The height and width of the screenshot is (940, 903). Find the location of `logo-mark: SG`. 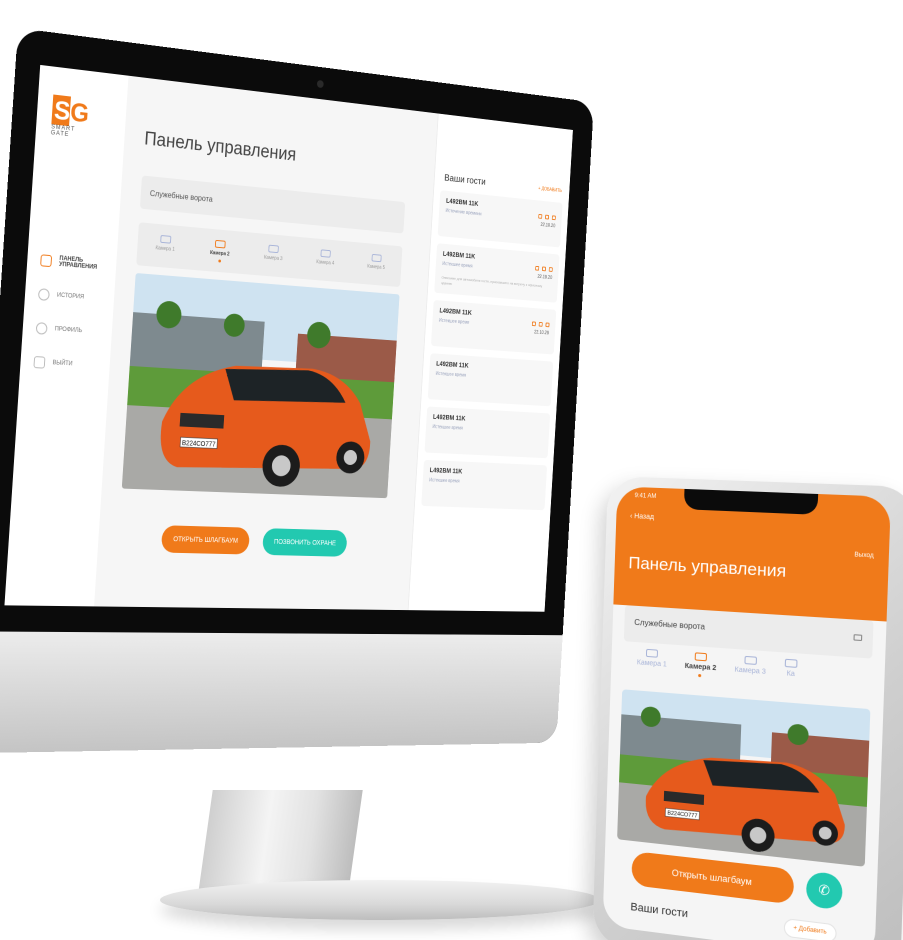

logo-mark: SG is located at coordinates (73, 111).